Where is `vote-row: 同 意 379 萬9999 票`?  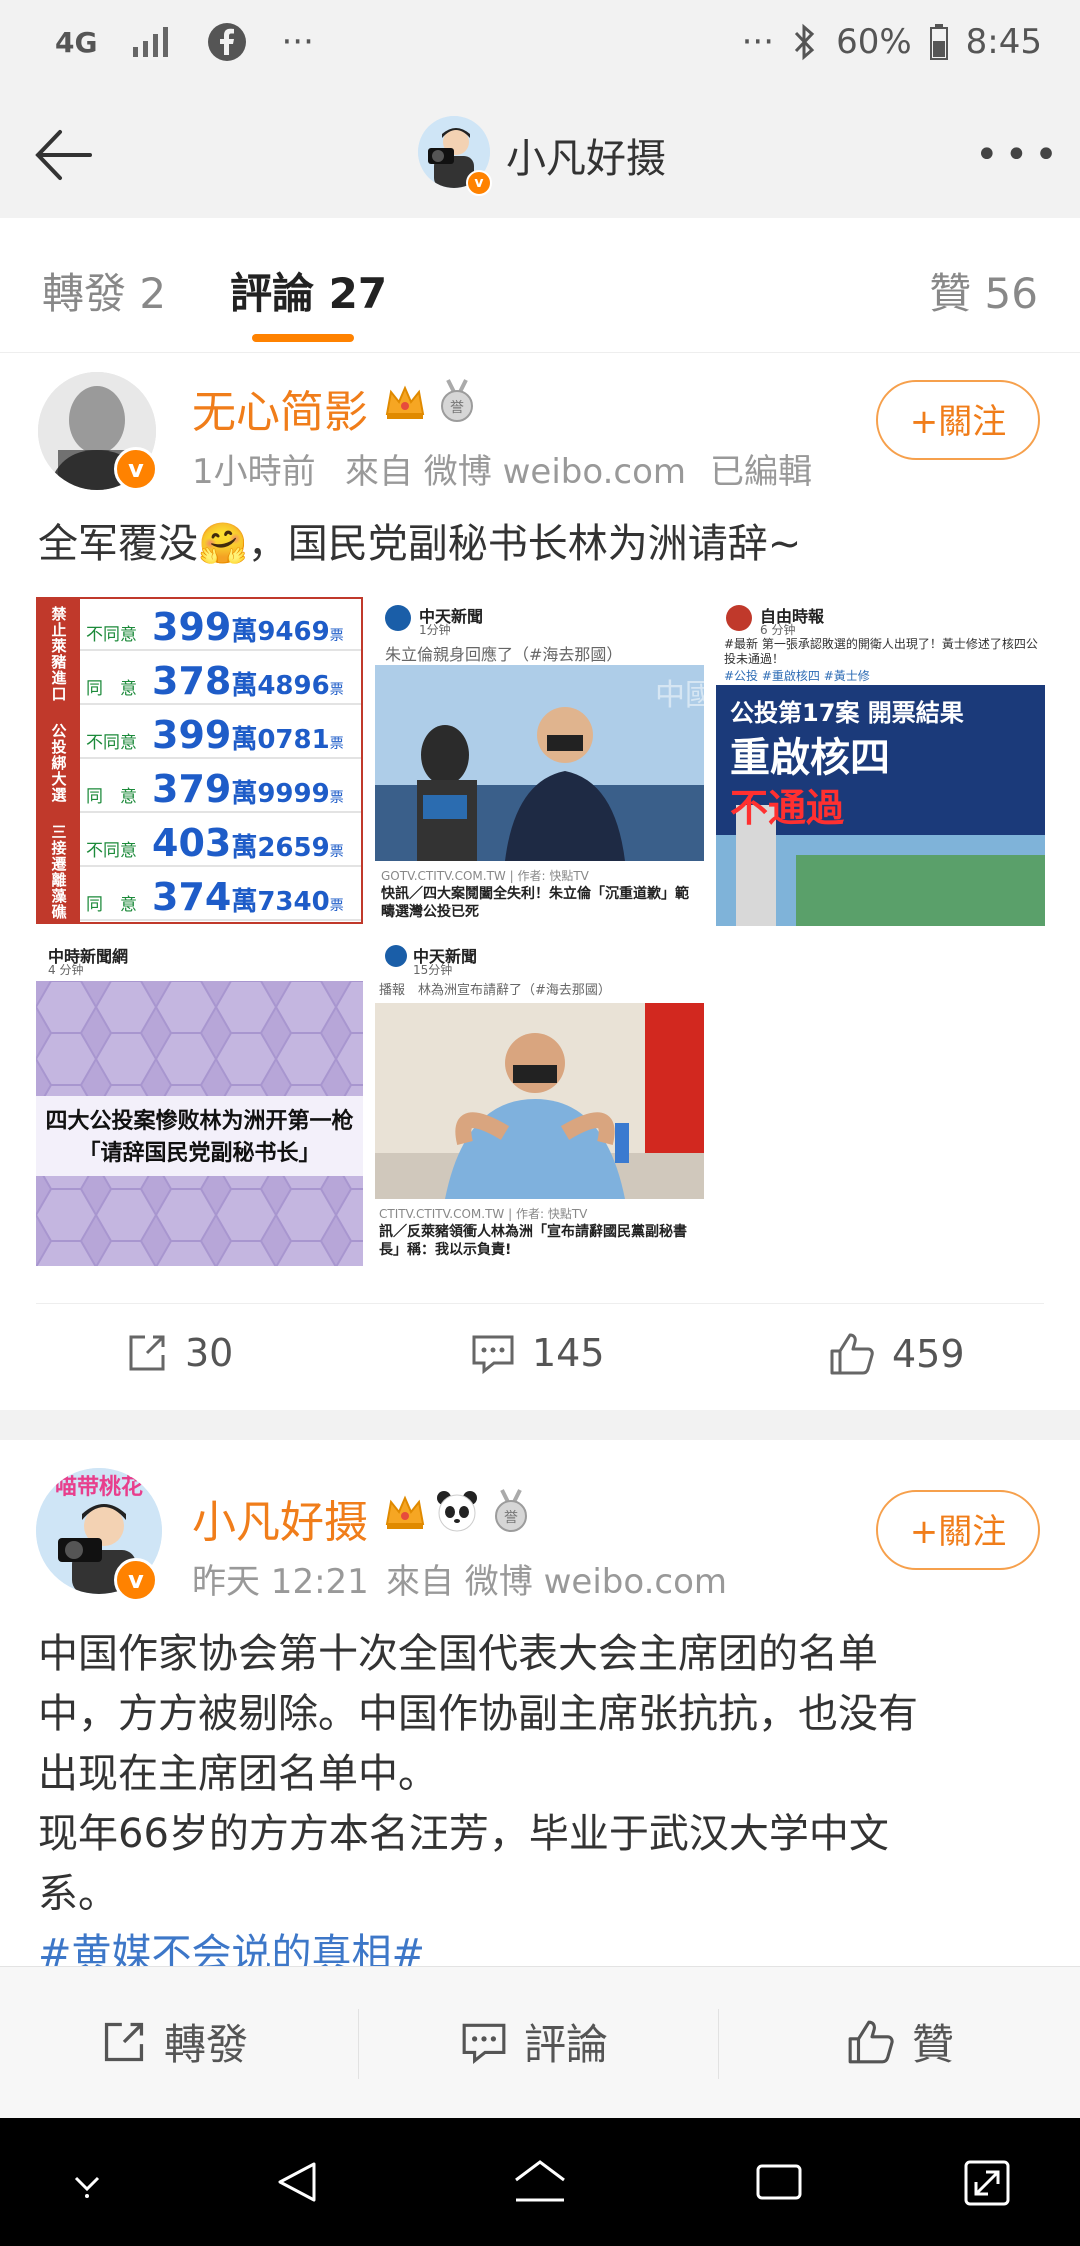
vote-row: 同 意 379 萬9999 票 is located at coordinates (220, 787).